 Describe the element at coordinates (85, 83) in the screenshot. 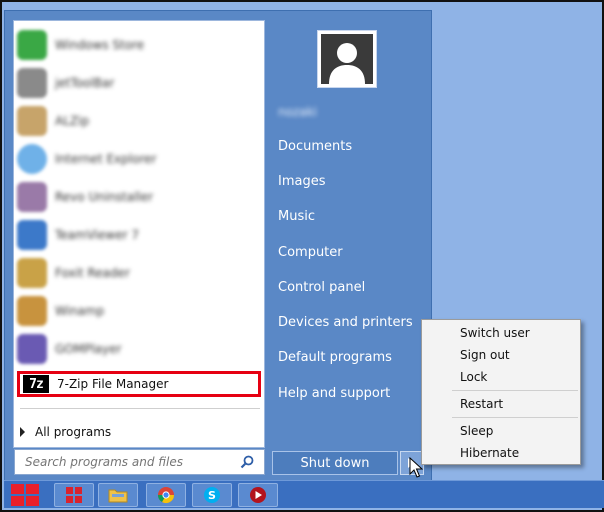

I see `program-label: jetToolBar` at that location.